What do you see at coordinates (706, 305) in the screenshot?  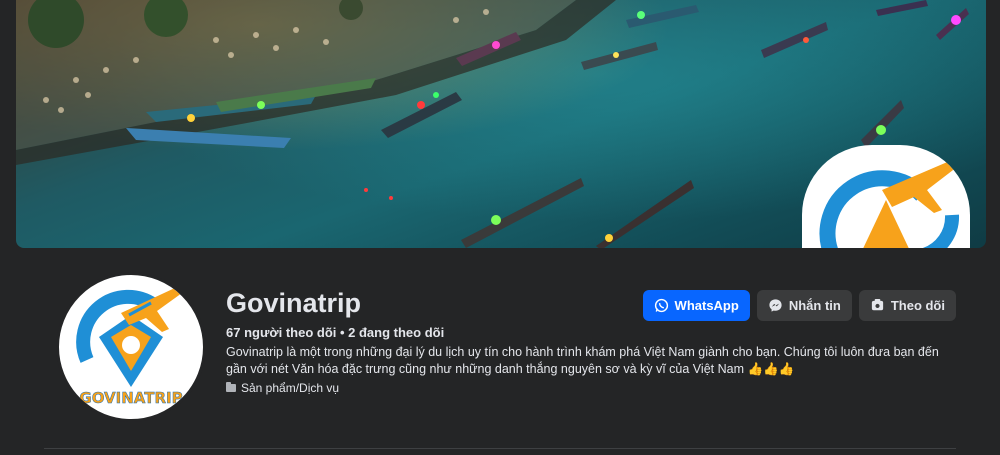 I see `whatsapp-label: WhatsApp` at bounding box center [706, 305].